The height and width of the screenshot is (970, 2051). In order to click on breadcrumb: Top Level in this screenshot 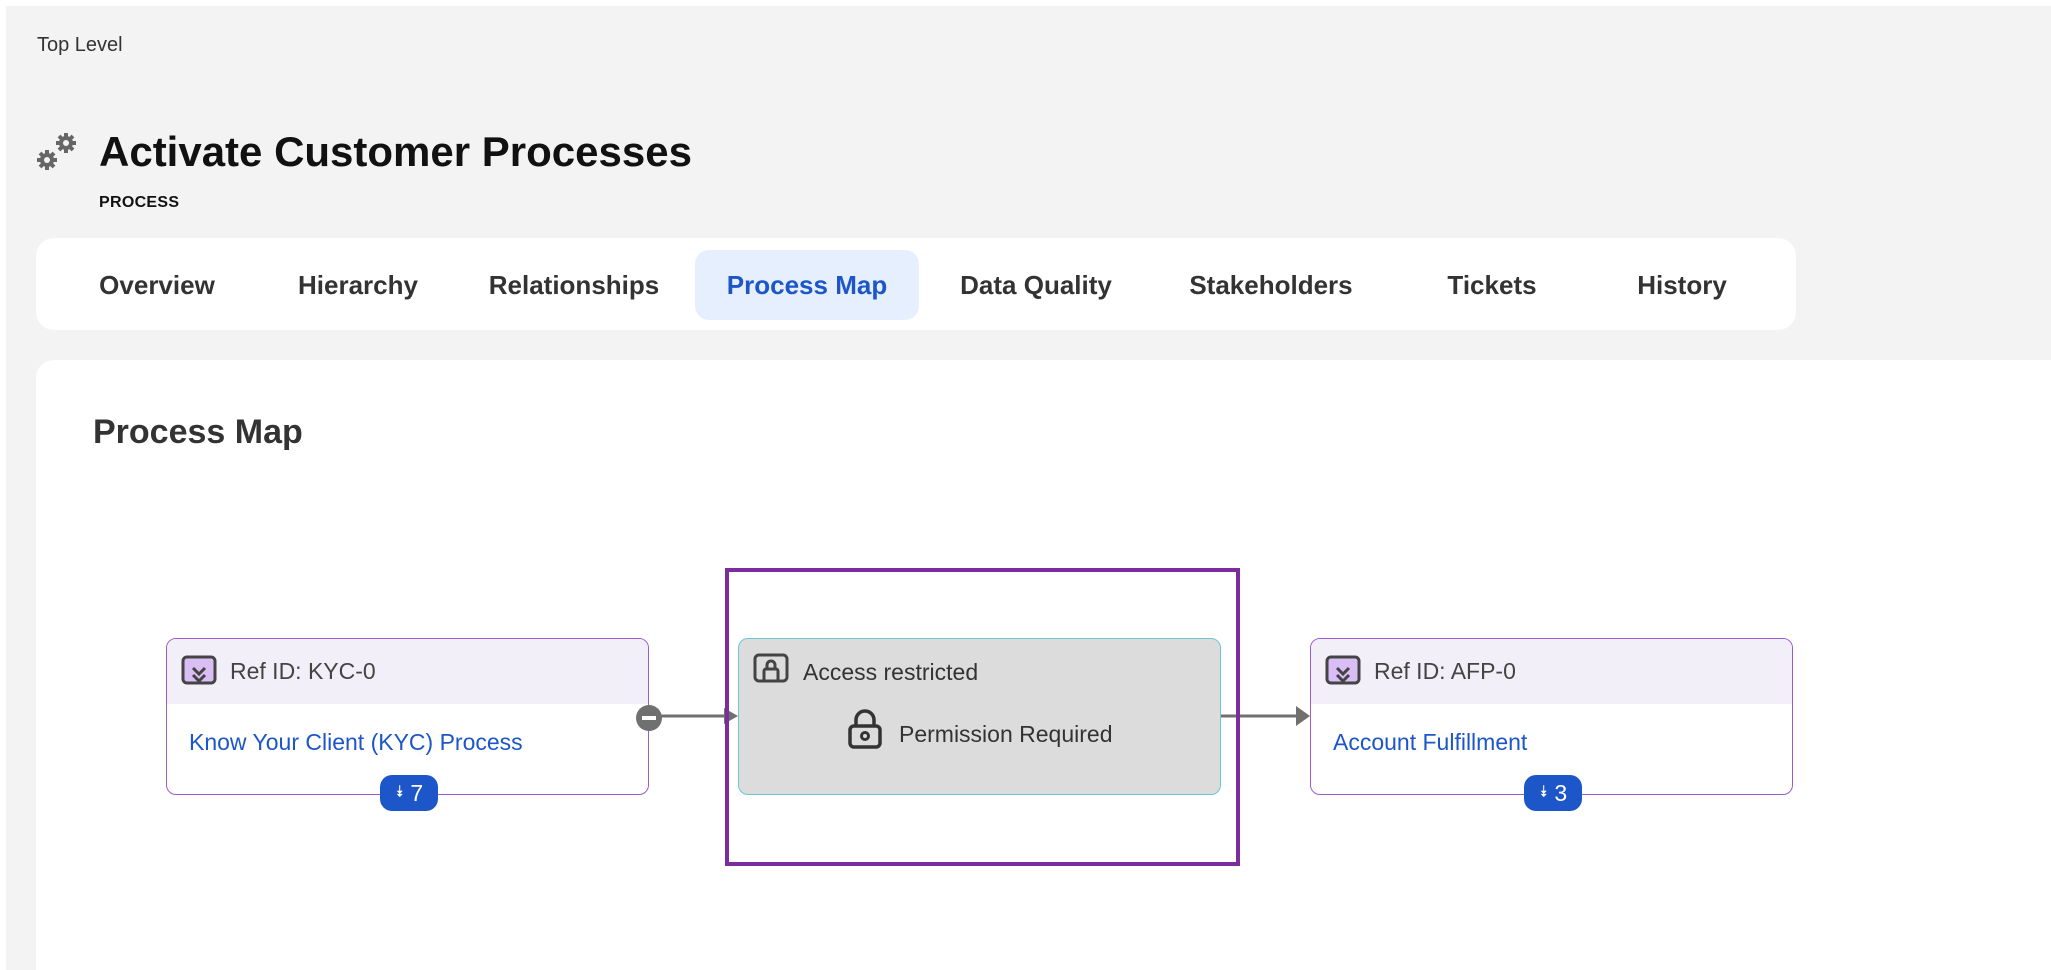, I will do `click(80, 45)`.